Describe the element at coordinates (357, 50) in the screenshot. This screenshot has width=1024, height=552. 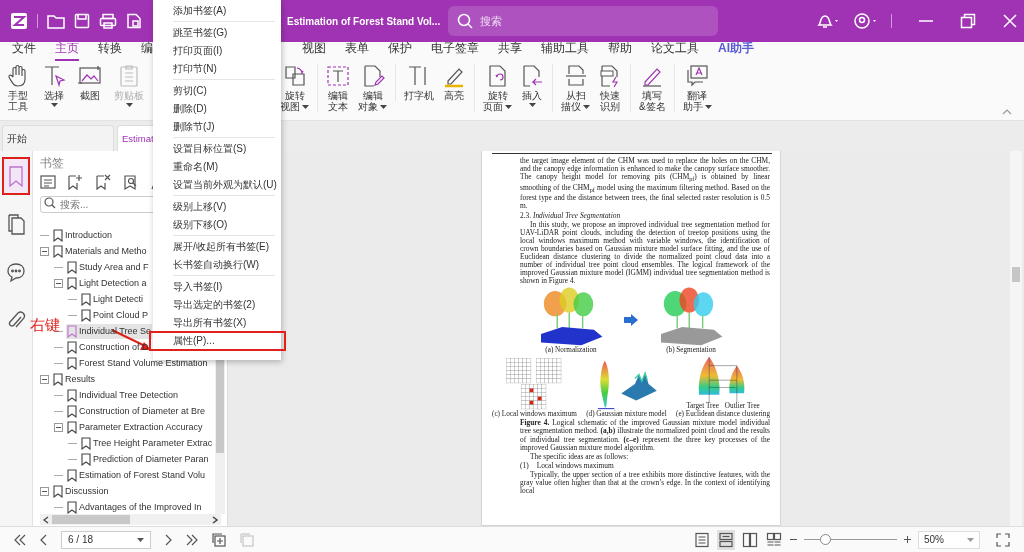
I see `menu-tab: 表单` at that location.